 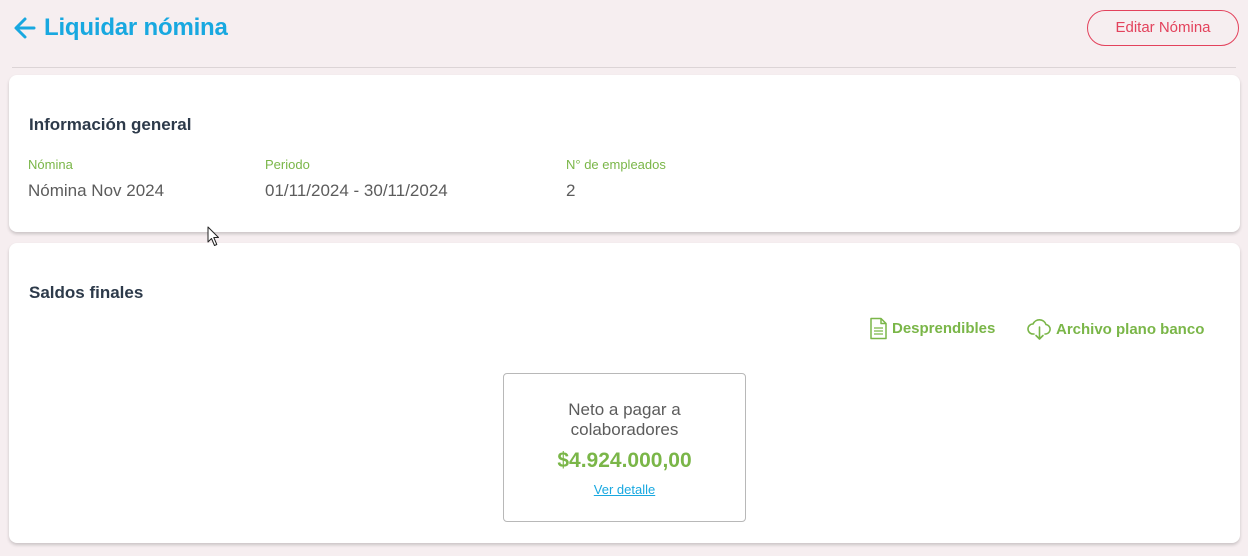 What do you see at coordinates (878, 328) in the screenshot?
I see `document-icon` at bounding box center [878, 328].